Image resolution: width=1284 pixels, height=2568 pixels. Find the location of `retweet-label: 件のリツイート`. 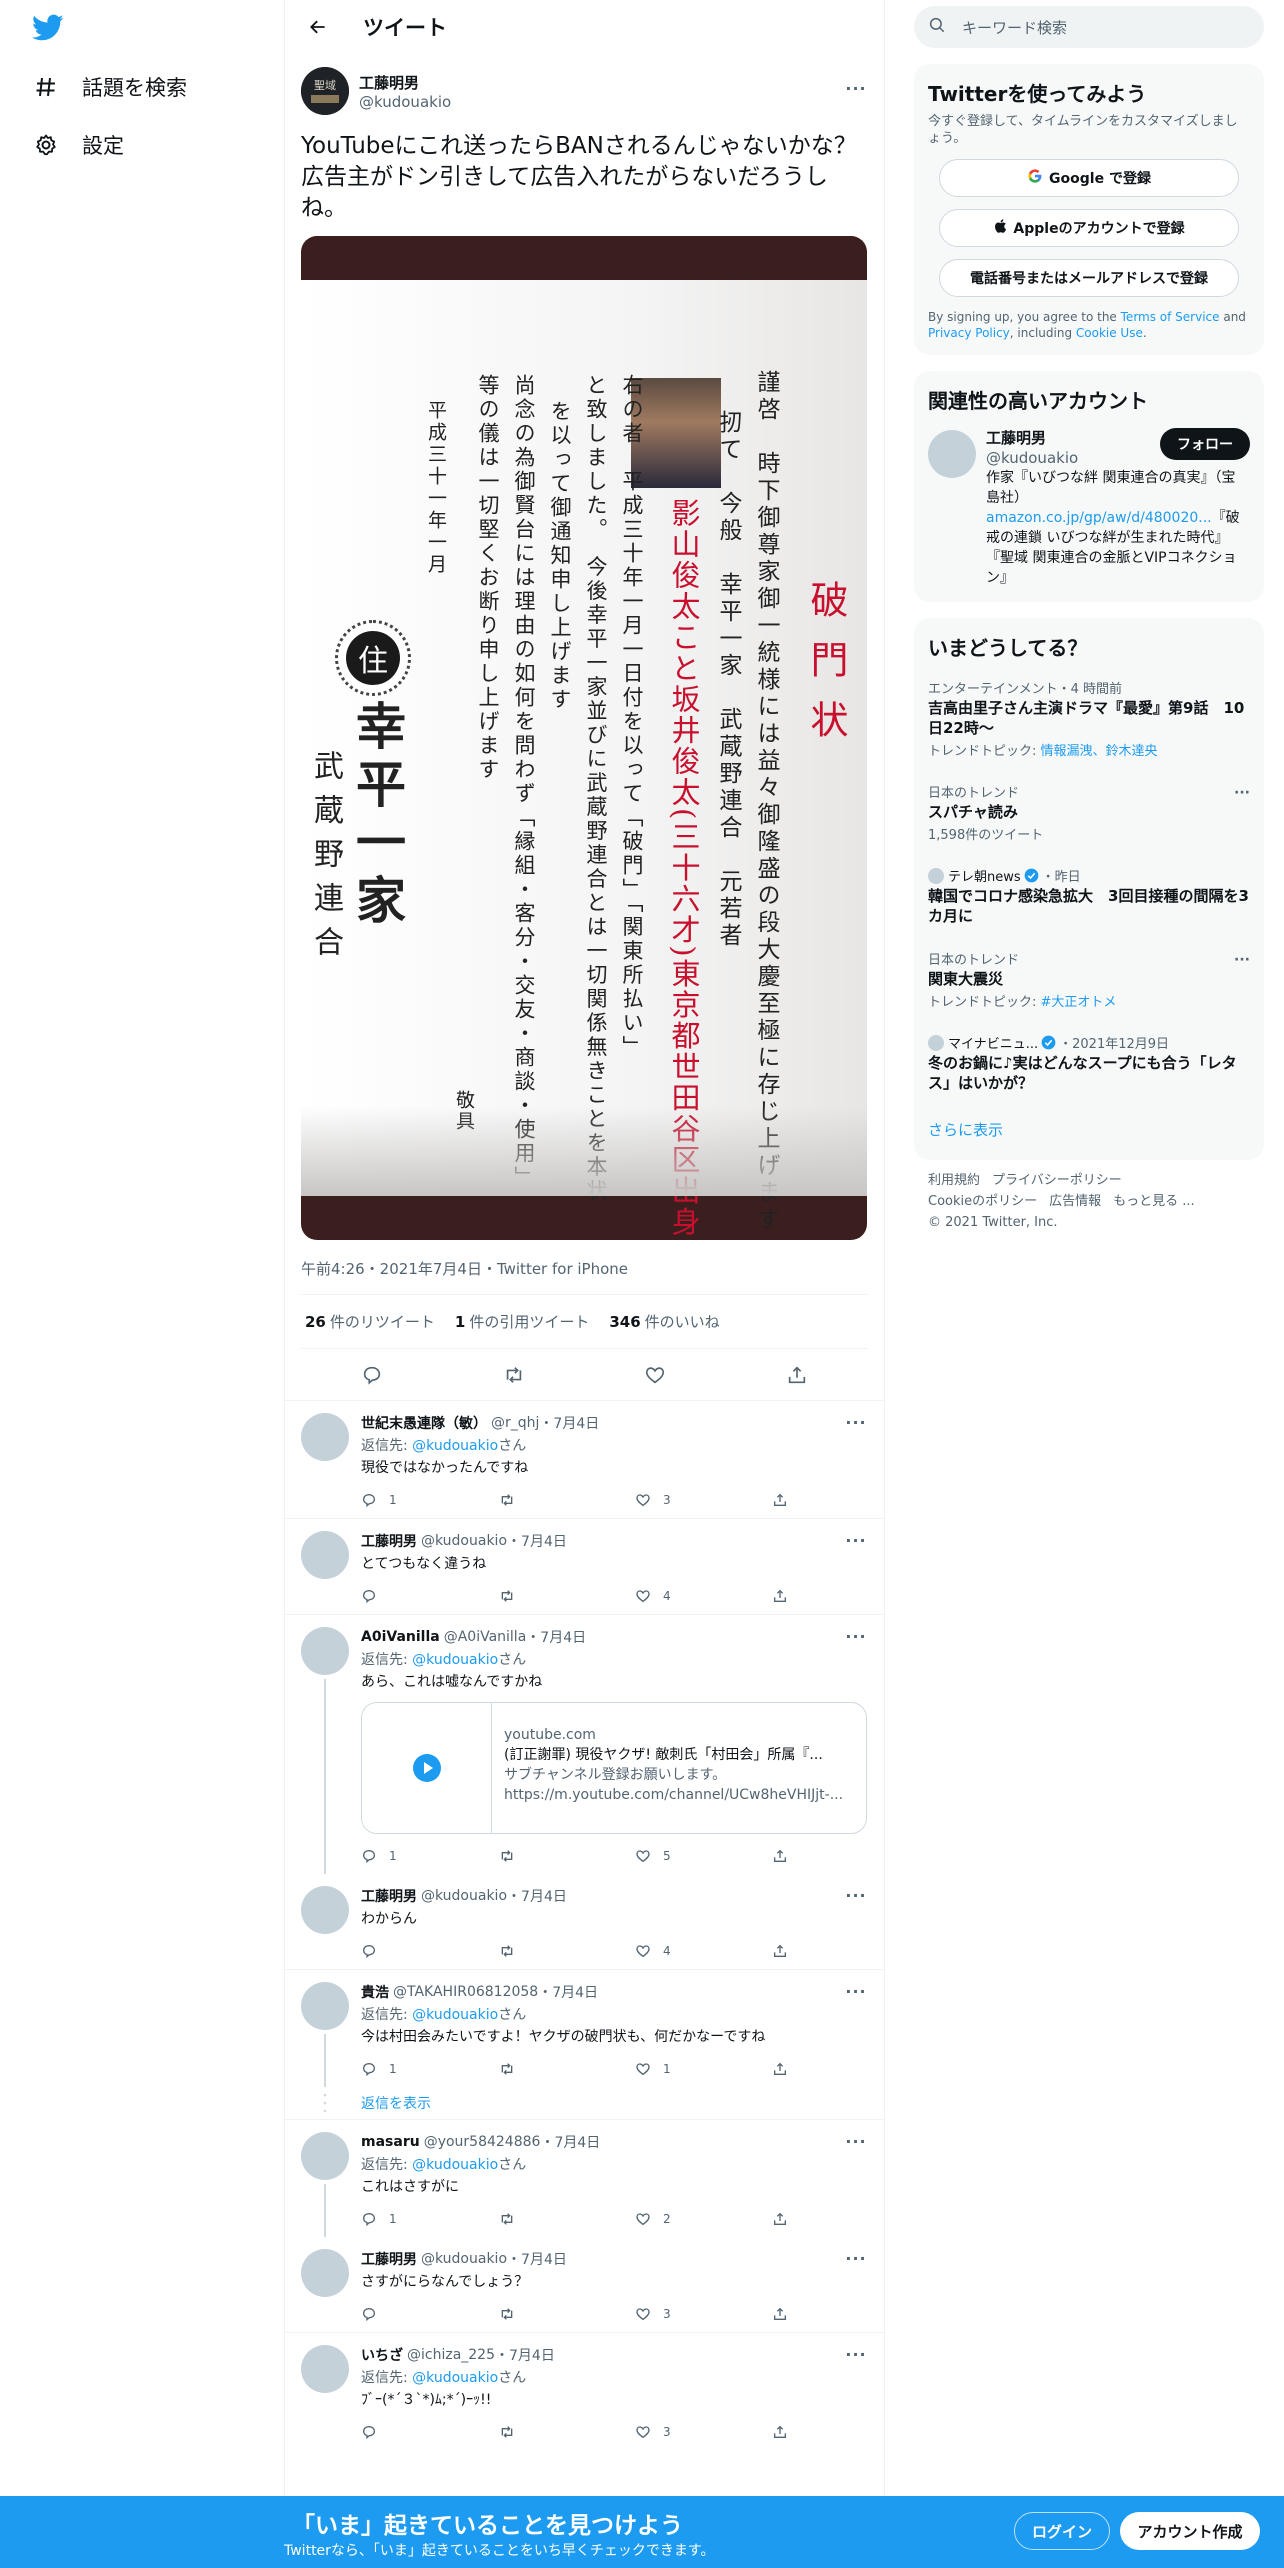

retweet-label: 件のリツイート is located at coordinates (382, 1321).